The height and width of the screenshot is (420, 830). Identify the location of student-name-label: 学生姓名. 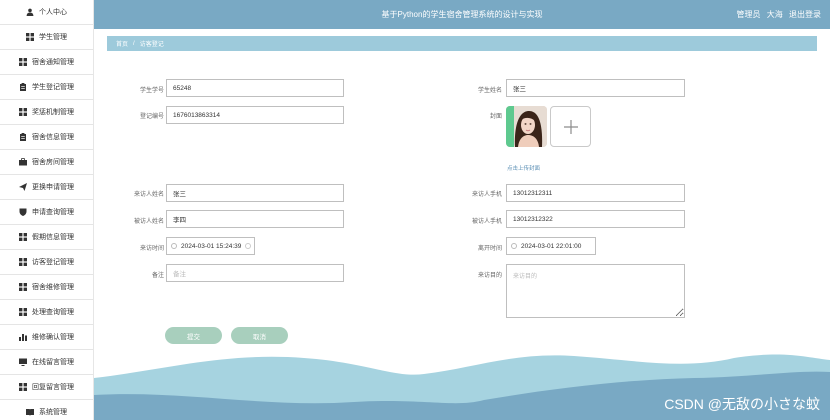
(489, 91).